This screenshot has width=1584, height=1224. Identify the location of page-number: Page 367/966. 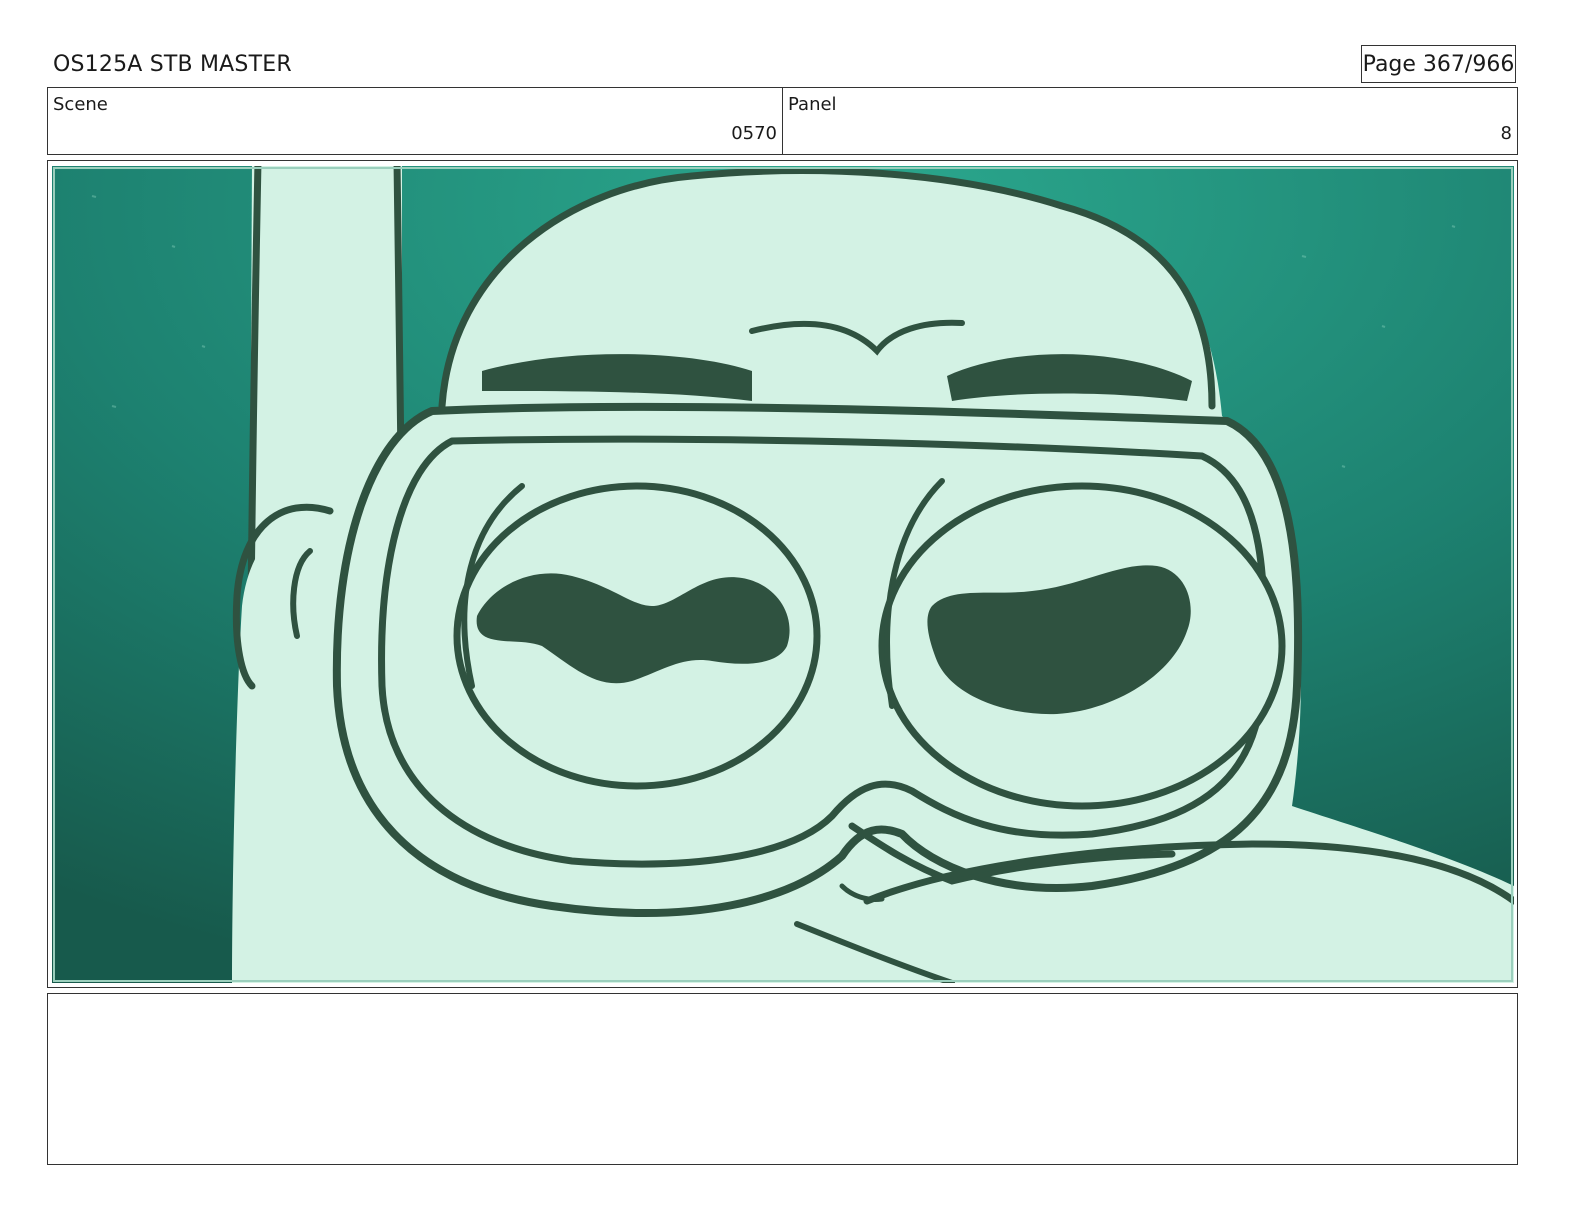
(1438, 64).